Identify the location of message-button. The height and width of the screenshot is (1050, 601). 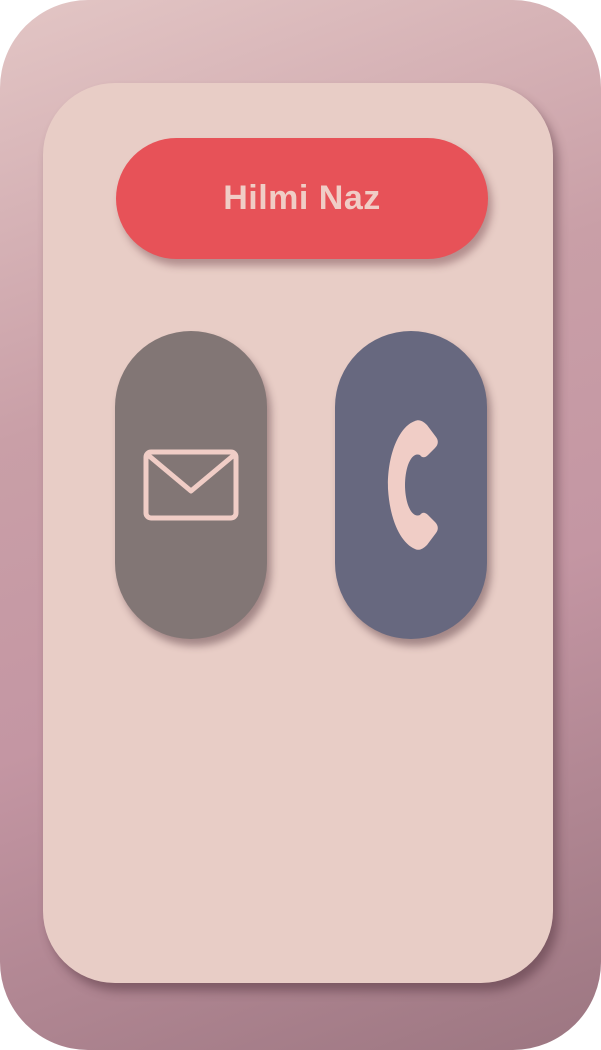
(191, 485).